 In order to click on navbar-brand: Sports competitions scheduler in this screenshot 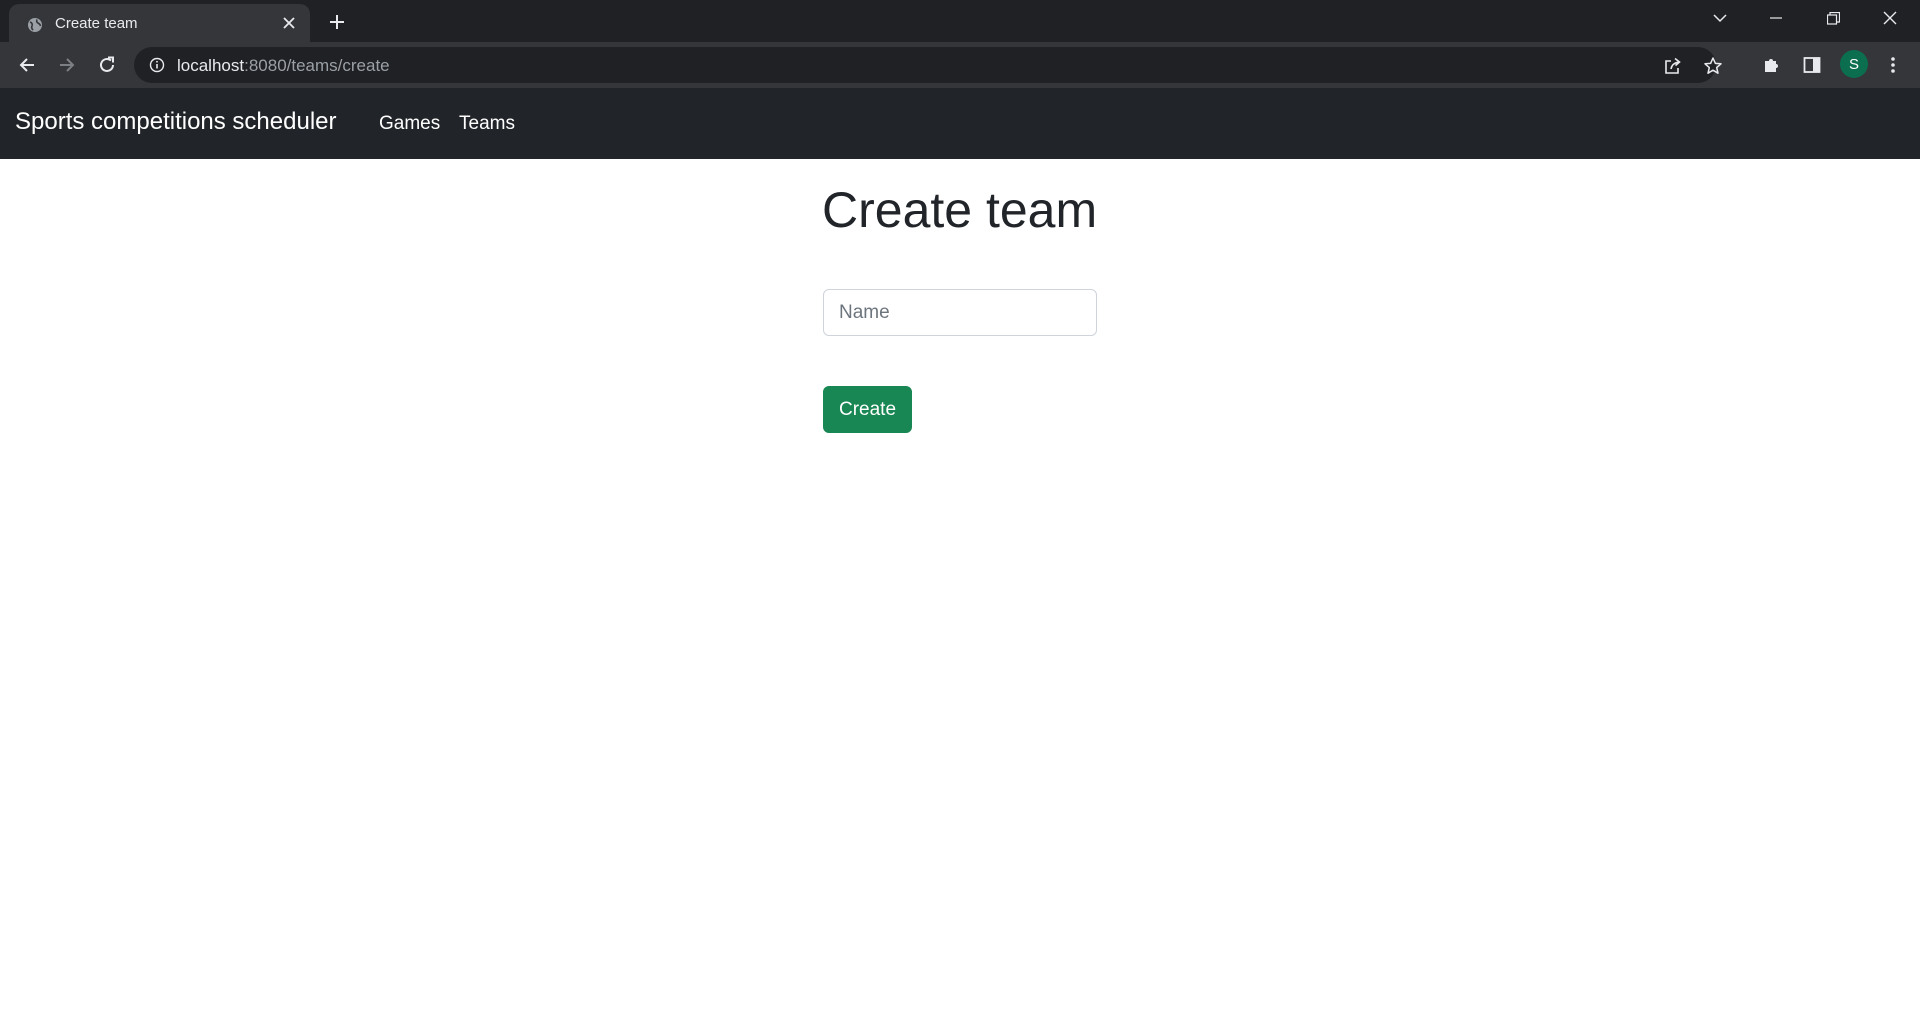, I will do `click(176, 122)`.